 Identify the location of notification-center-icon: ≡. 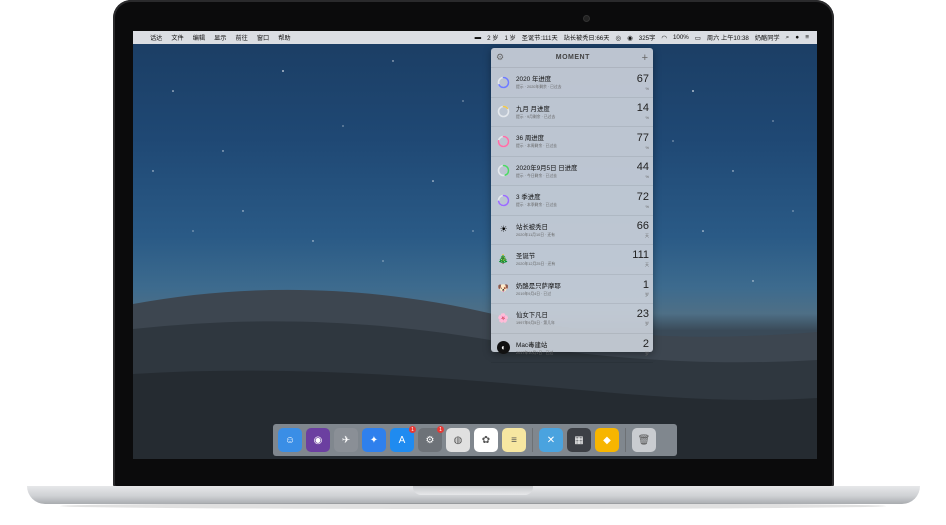
(807, 37).